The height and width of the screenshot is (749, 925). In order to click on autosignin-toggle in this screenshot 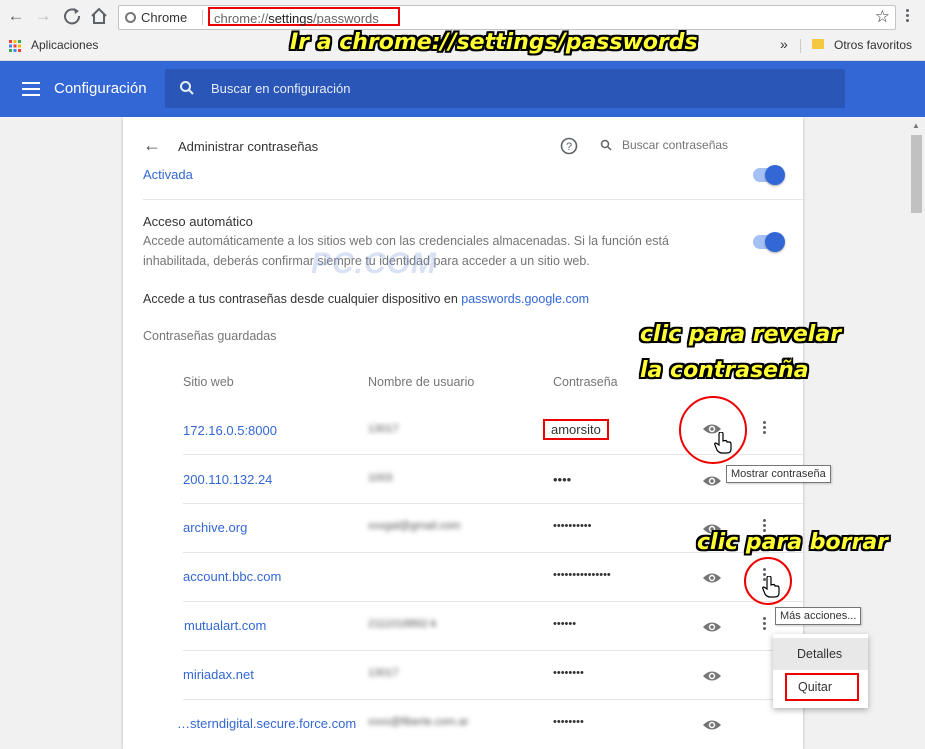, I will do `click(769, 242)`.